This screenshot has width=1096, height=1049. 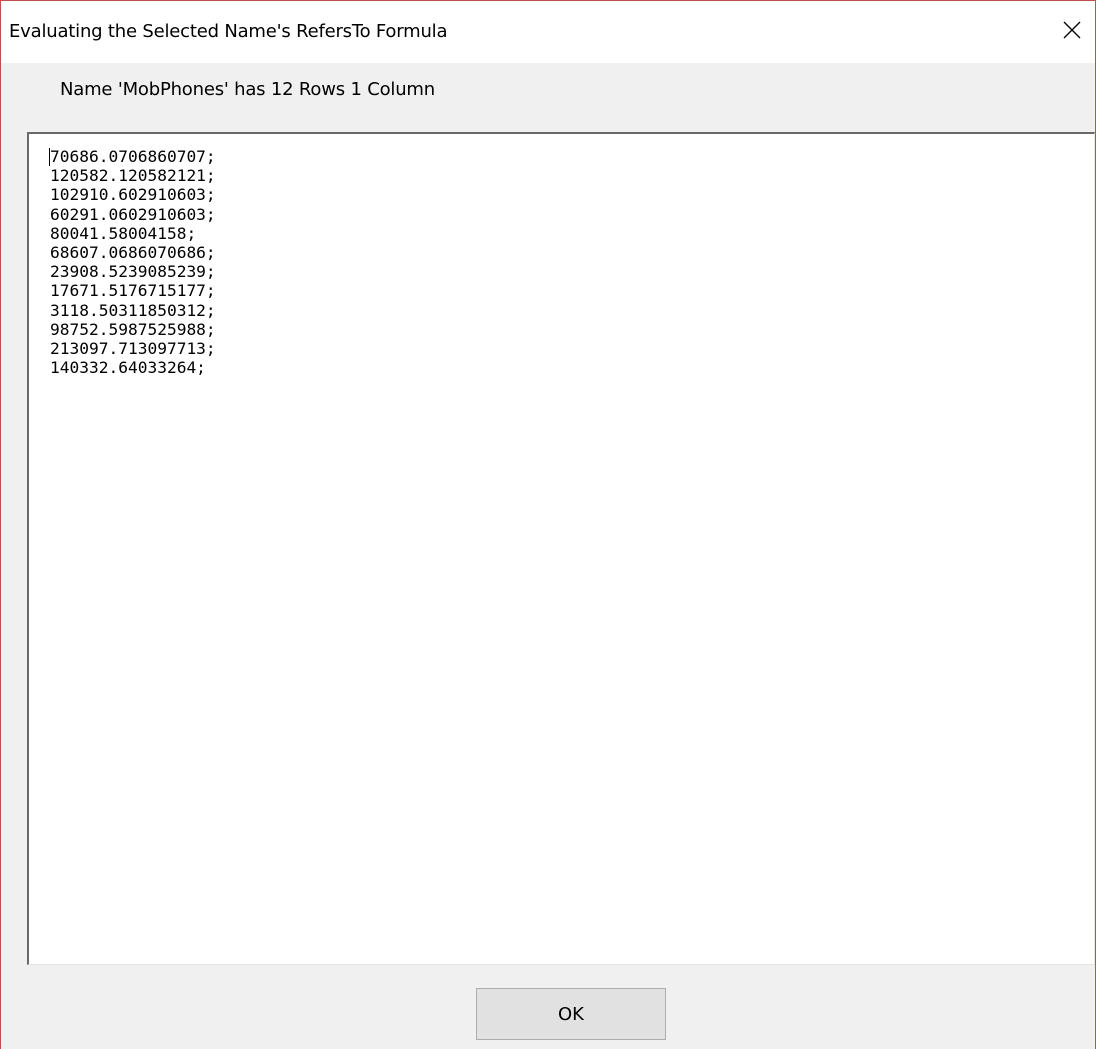 What do you see at coordinates (133, 252) in the screenshot?
I see `value-line: 68607.0686070686;` at bounding box center [133, 252].